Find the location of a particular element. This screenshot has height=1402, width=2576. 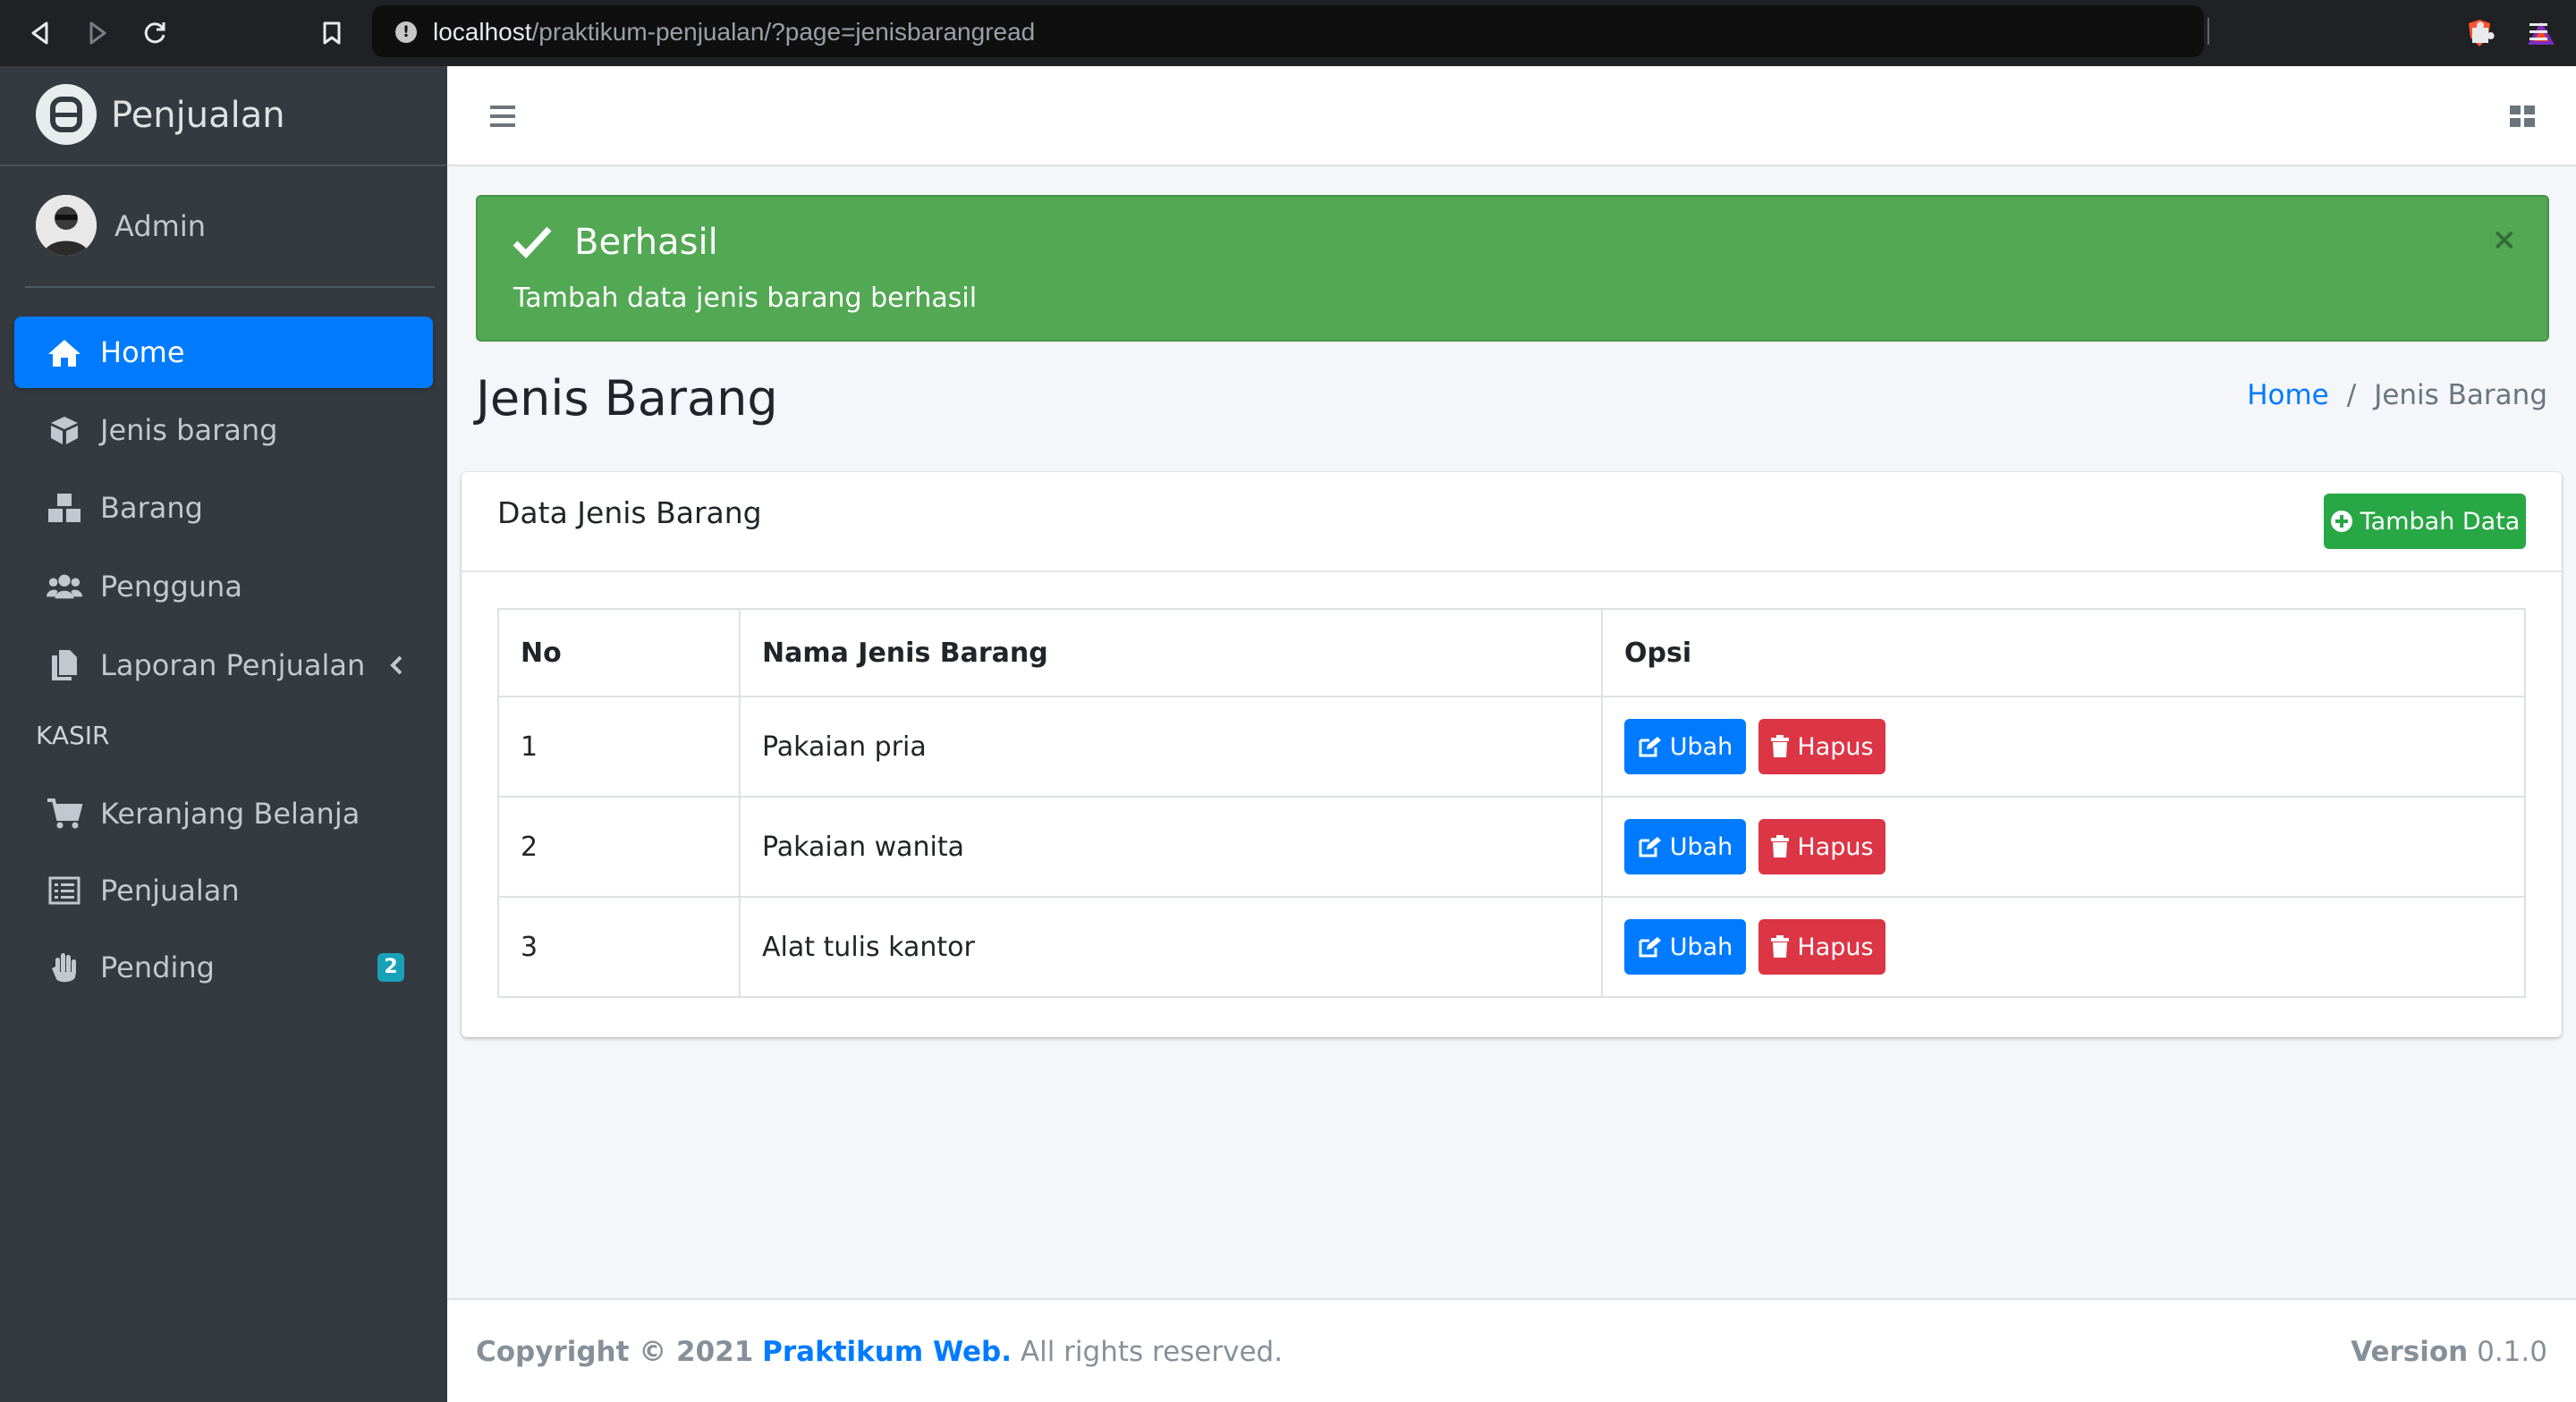

sidebar-item-label: Laporan Penjualan is located at coordinates (233, 665).